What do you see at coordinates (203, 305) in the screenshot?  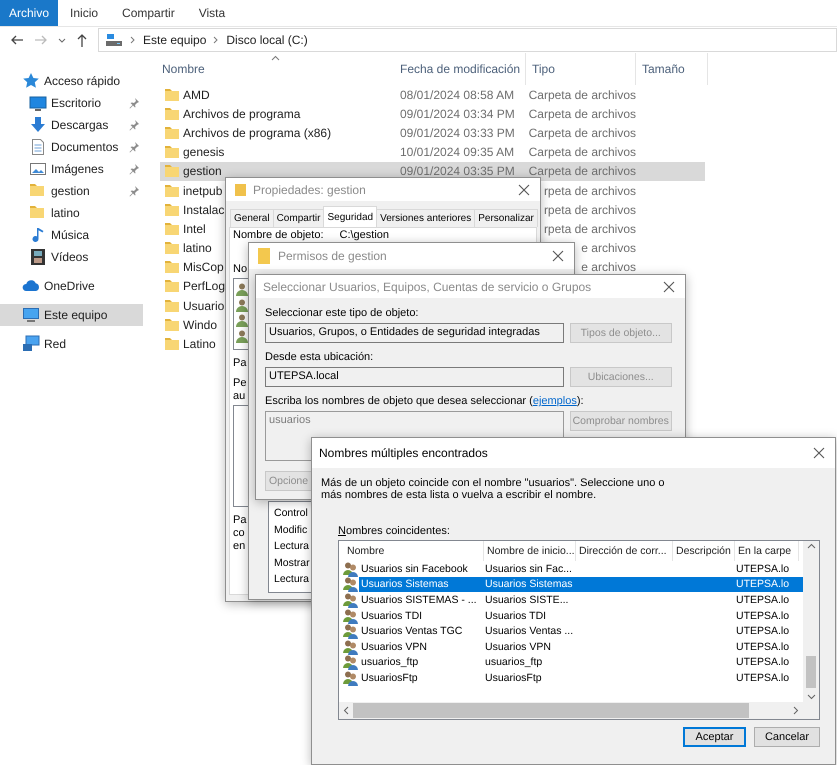 I see `file-name: Usuario` at bounding box center [203, 305].